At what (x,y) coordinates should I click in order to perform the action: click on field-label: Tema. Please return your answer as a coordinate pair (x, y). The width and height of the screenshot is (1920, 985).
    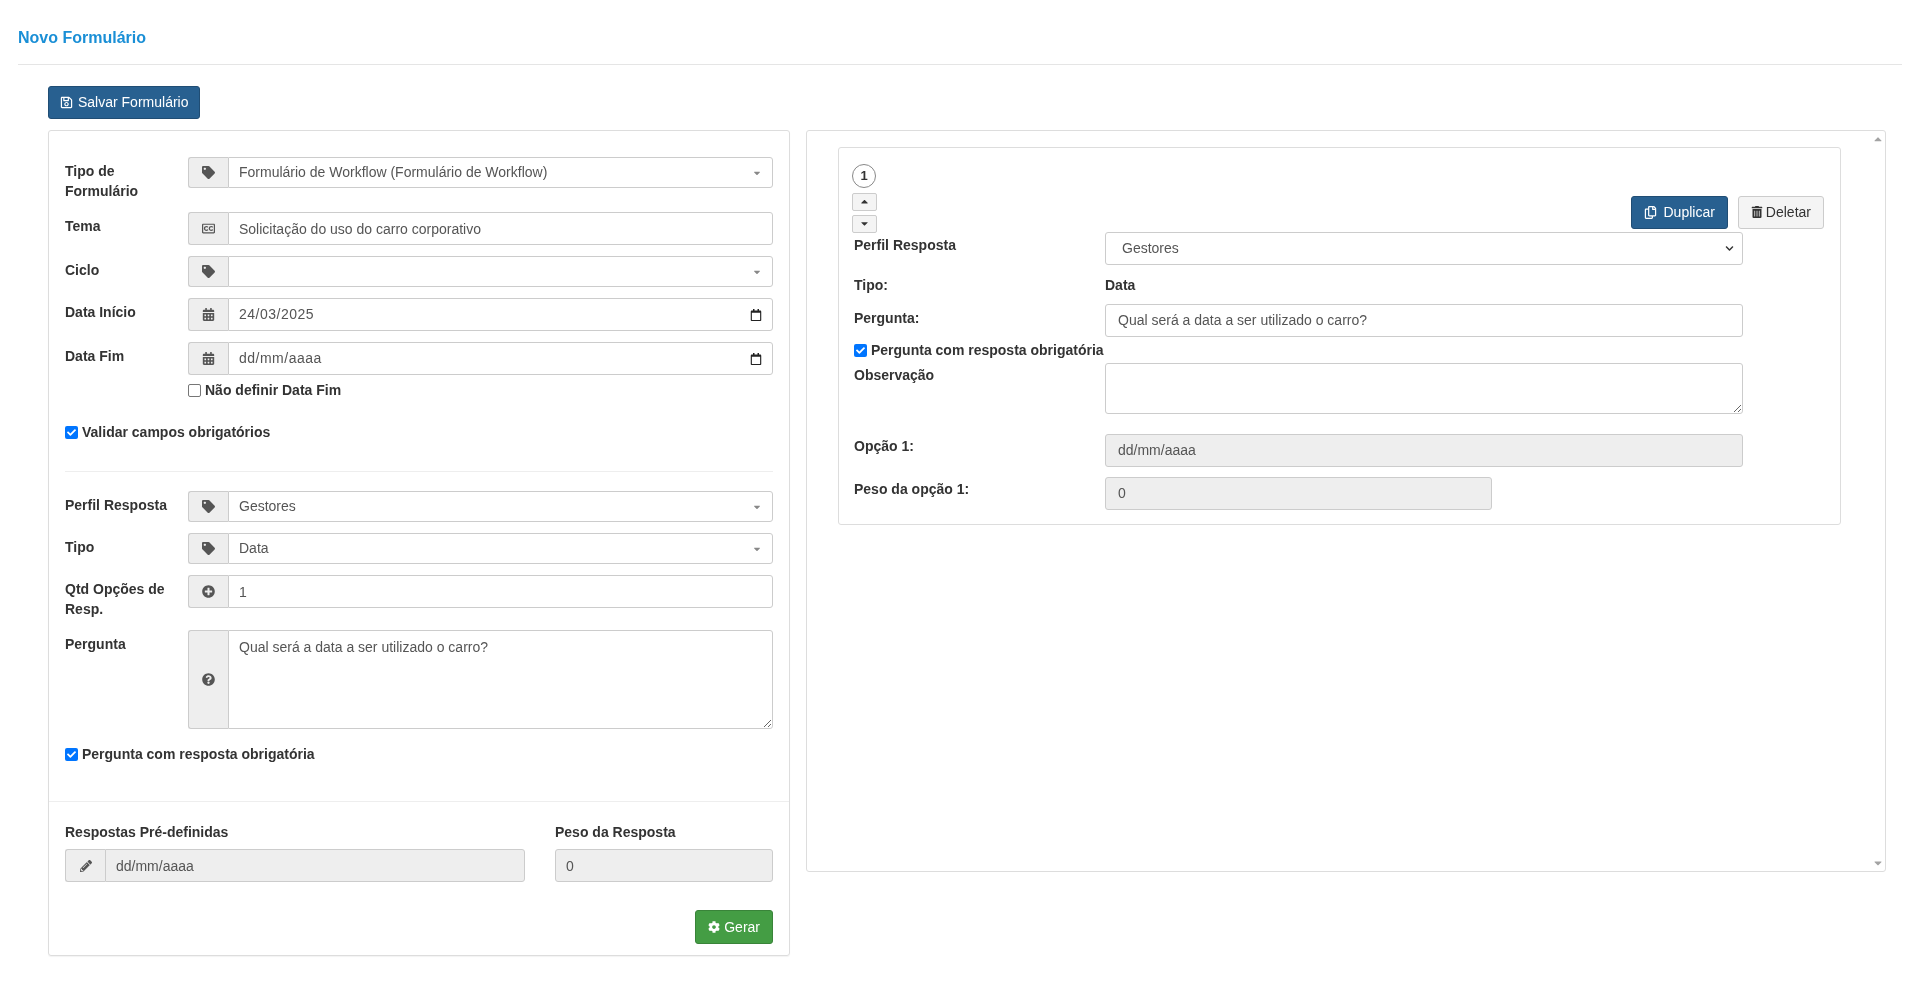
    Looking at the image, I should click on (83, 226).